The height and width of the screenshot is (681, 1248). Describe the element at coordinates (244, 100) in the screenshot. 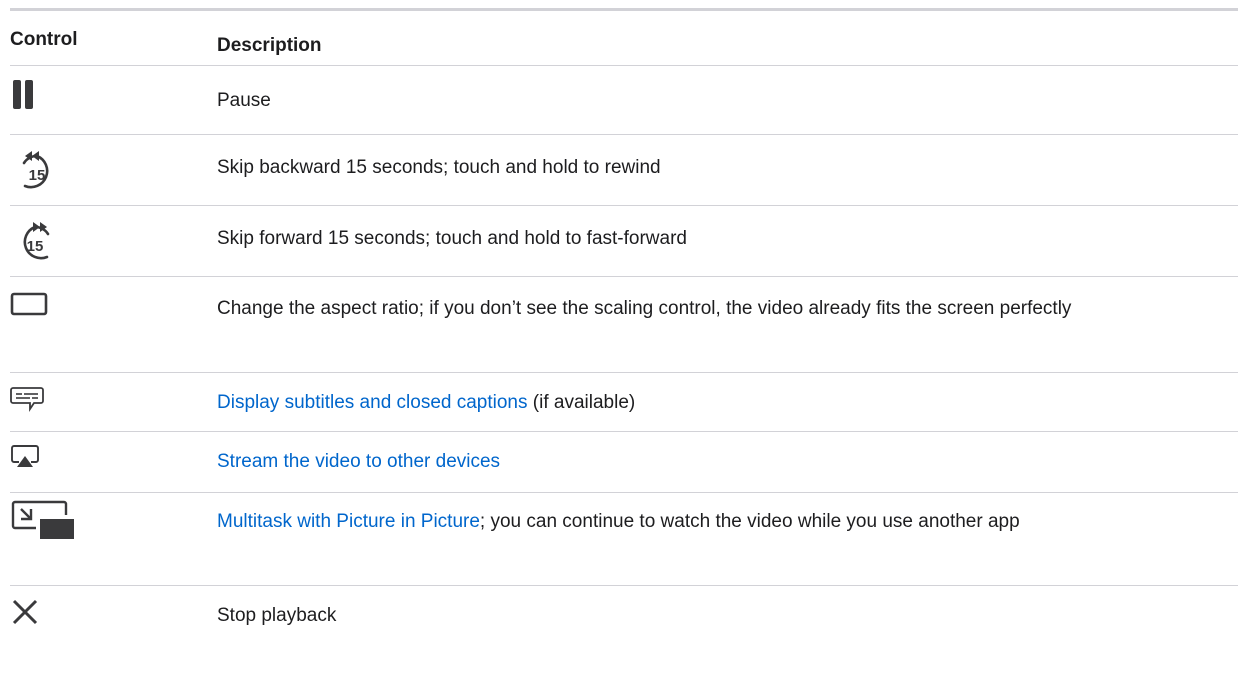

I see `description-text: Pause` at that location.